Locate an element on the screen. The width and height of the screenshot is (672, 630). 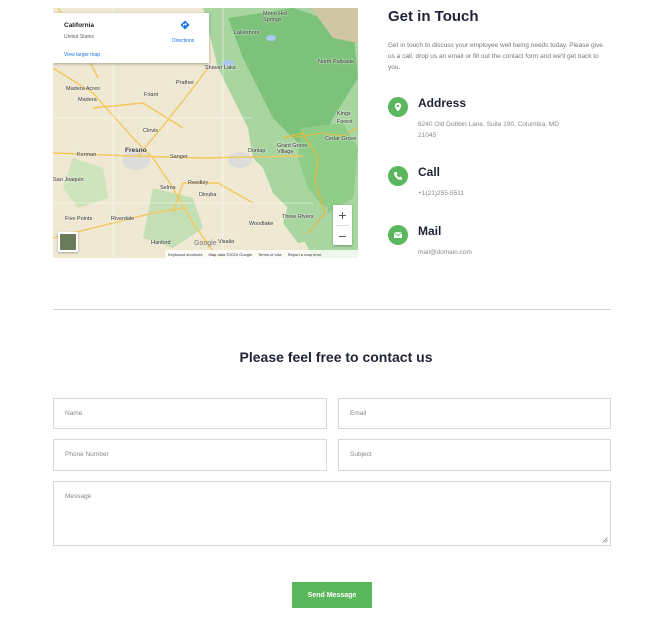
satellite-toggle-thumbnail is located at coordinates (68, 242).